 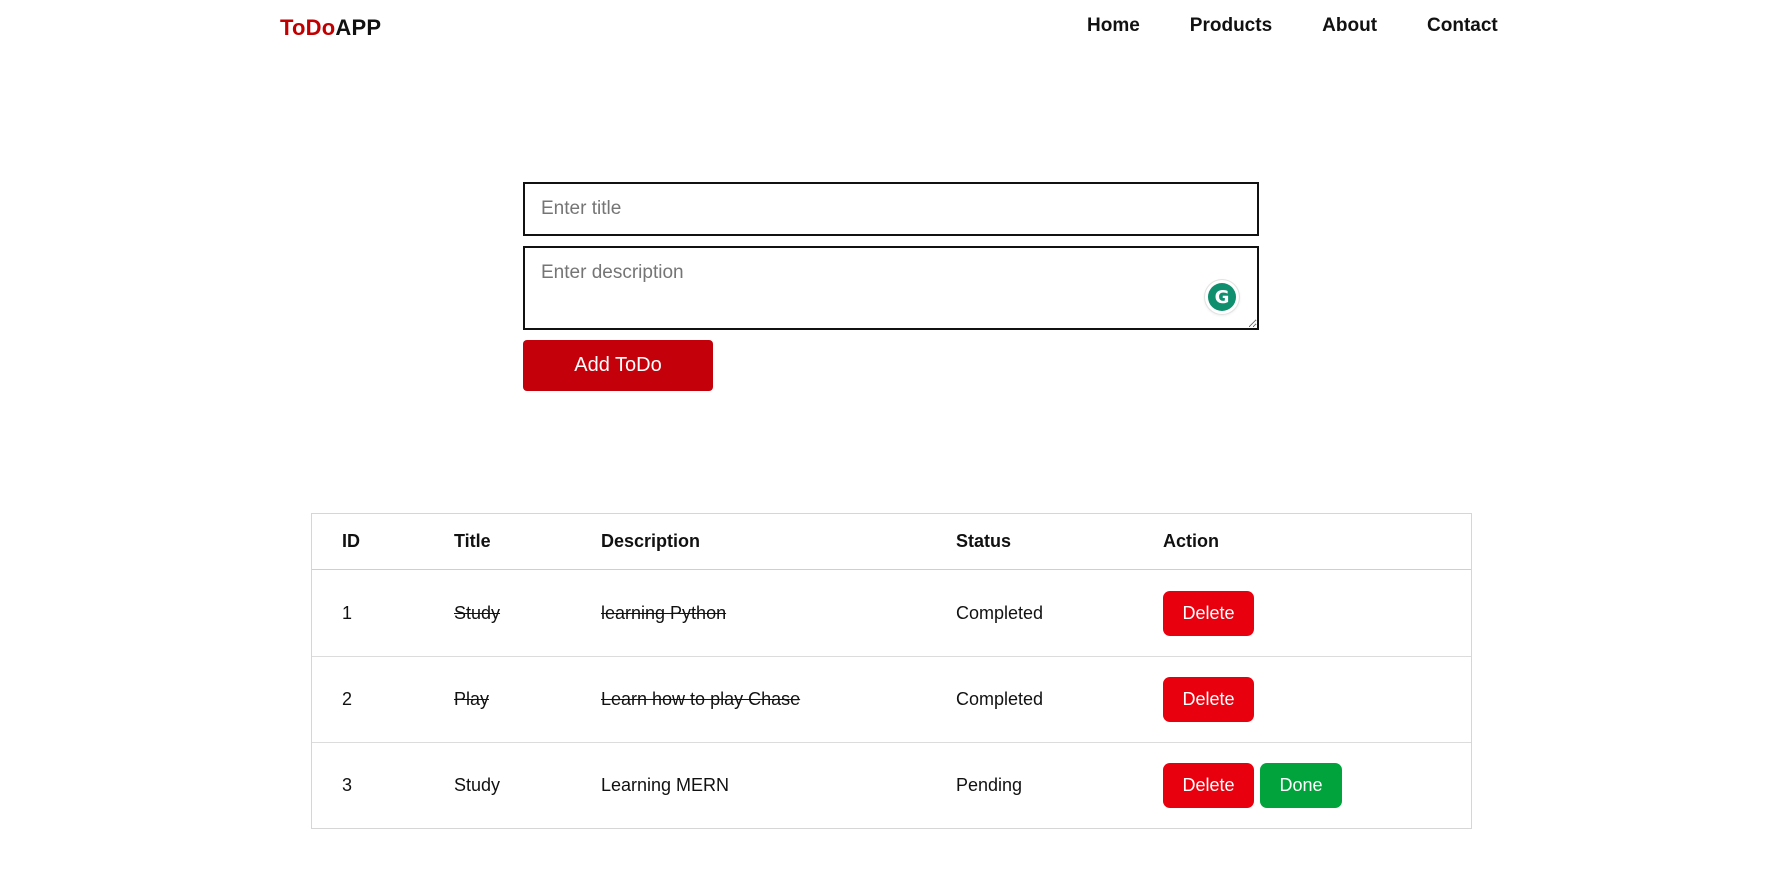 I want to click on todo-form: G Add ToDo, so click(x=891, y=286).